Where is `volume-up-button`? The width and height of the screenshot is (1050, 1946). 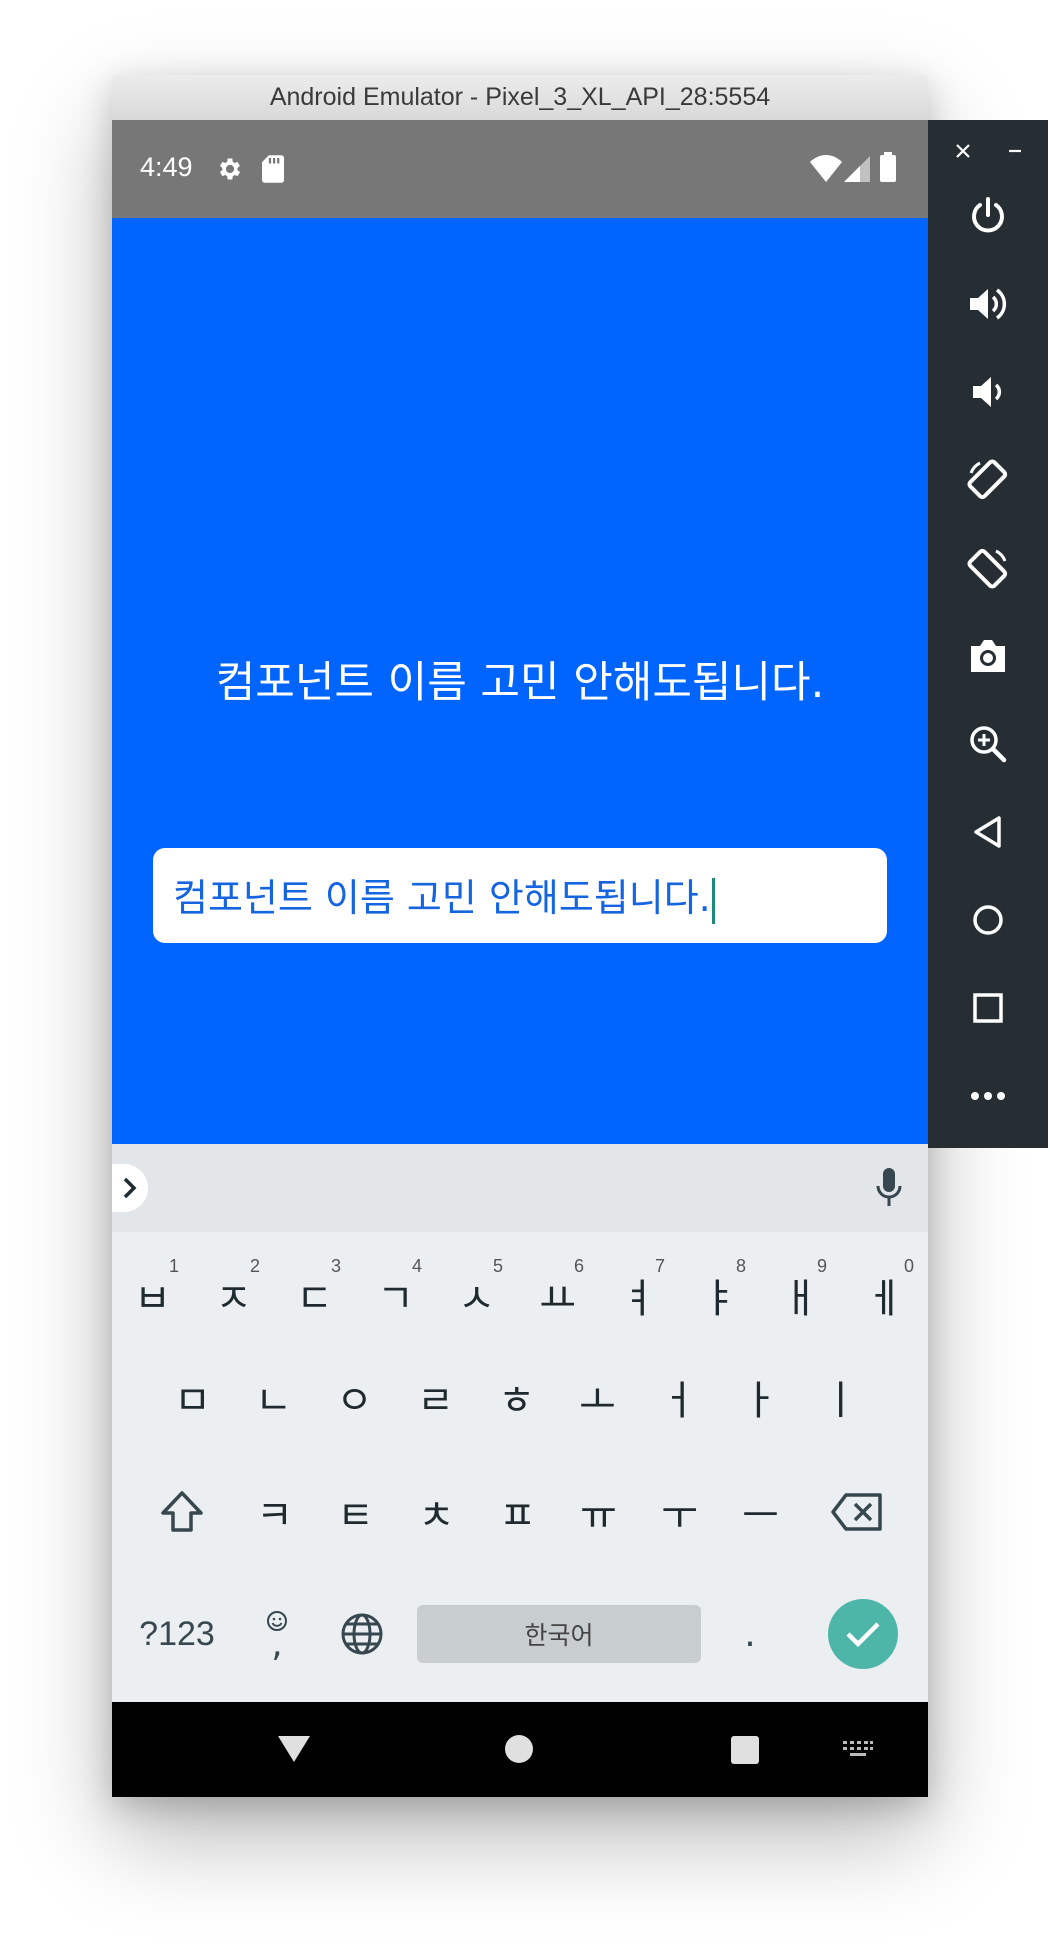 volume-up-button is located at coordinates (988, 304).